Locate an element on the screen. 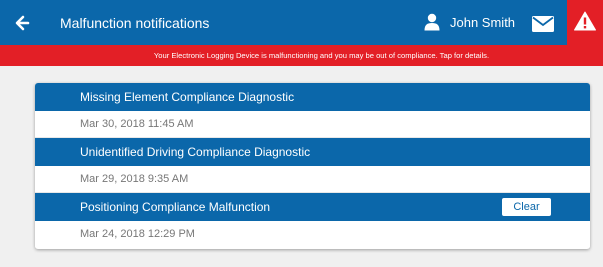 The image size is (603, 267). envelope-icon is located at coordinates (543, 24).